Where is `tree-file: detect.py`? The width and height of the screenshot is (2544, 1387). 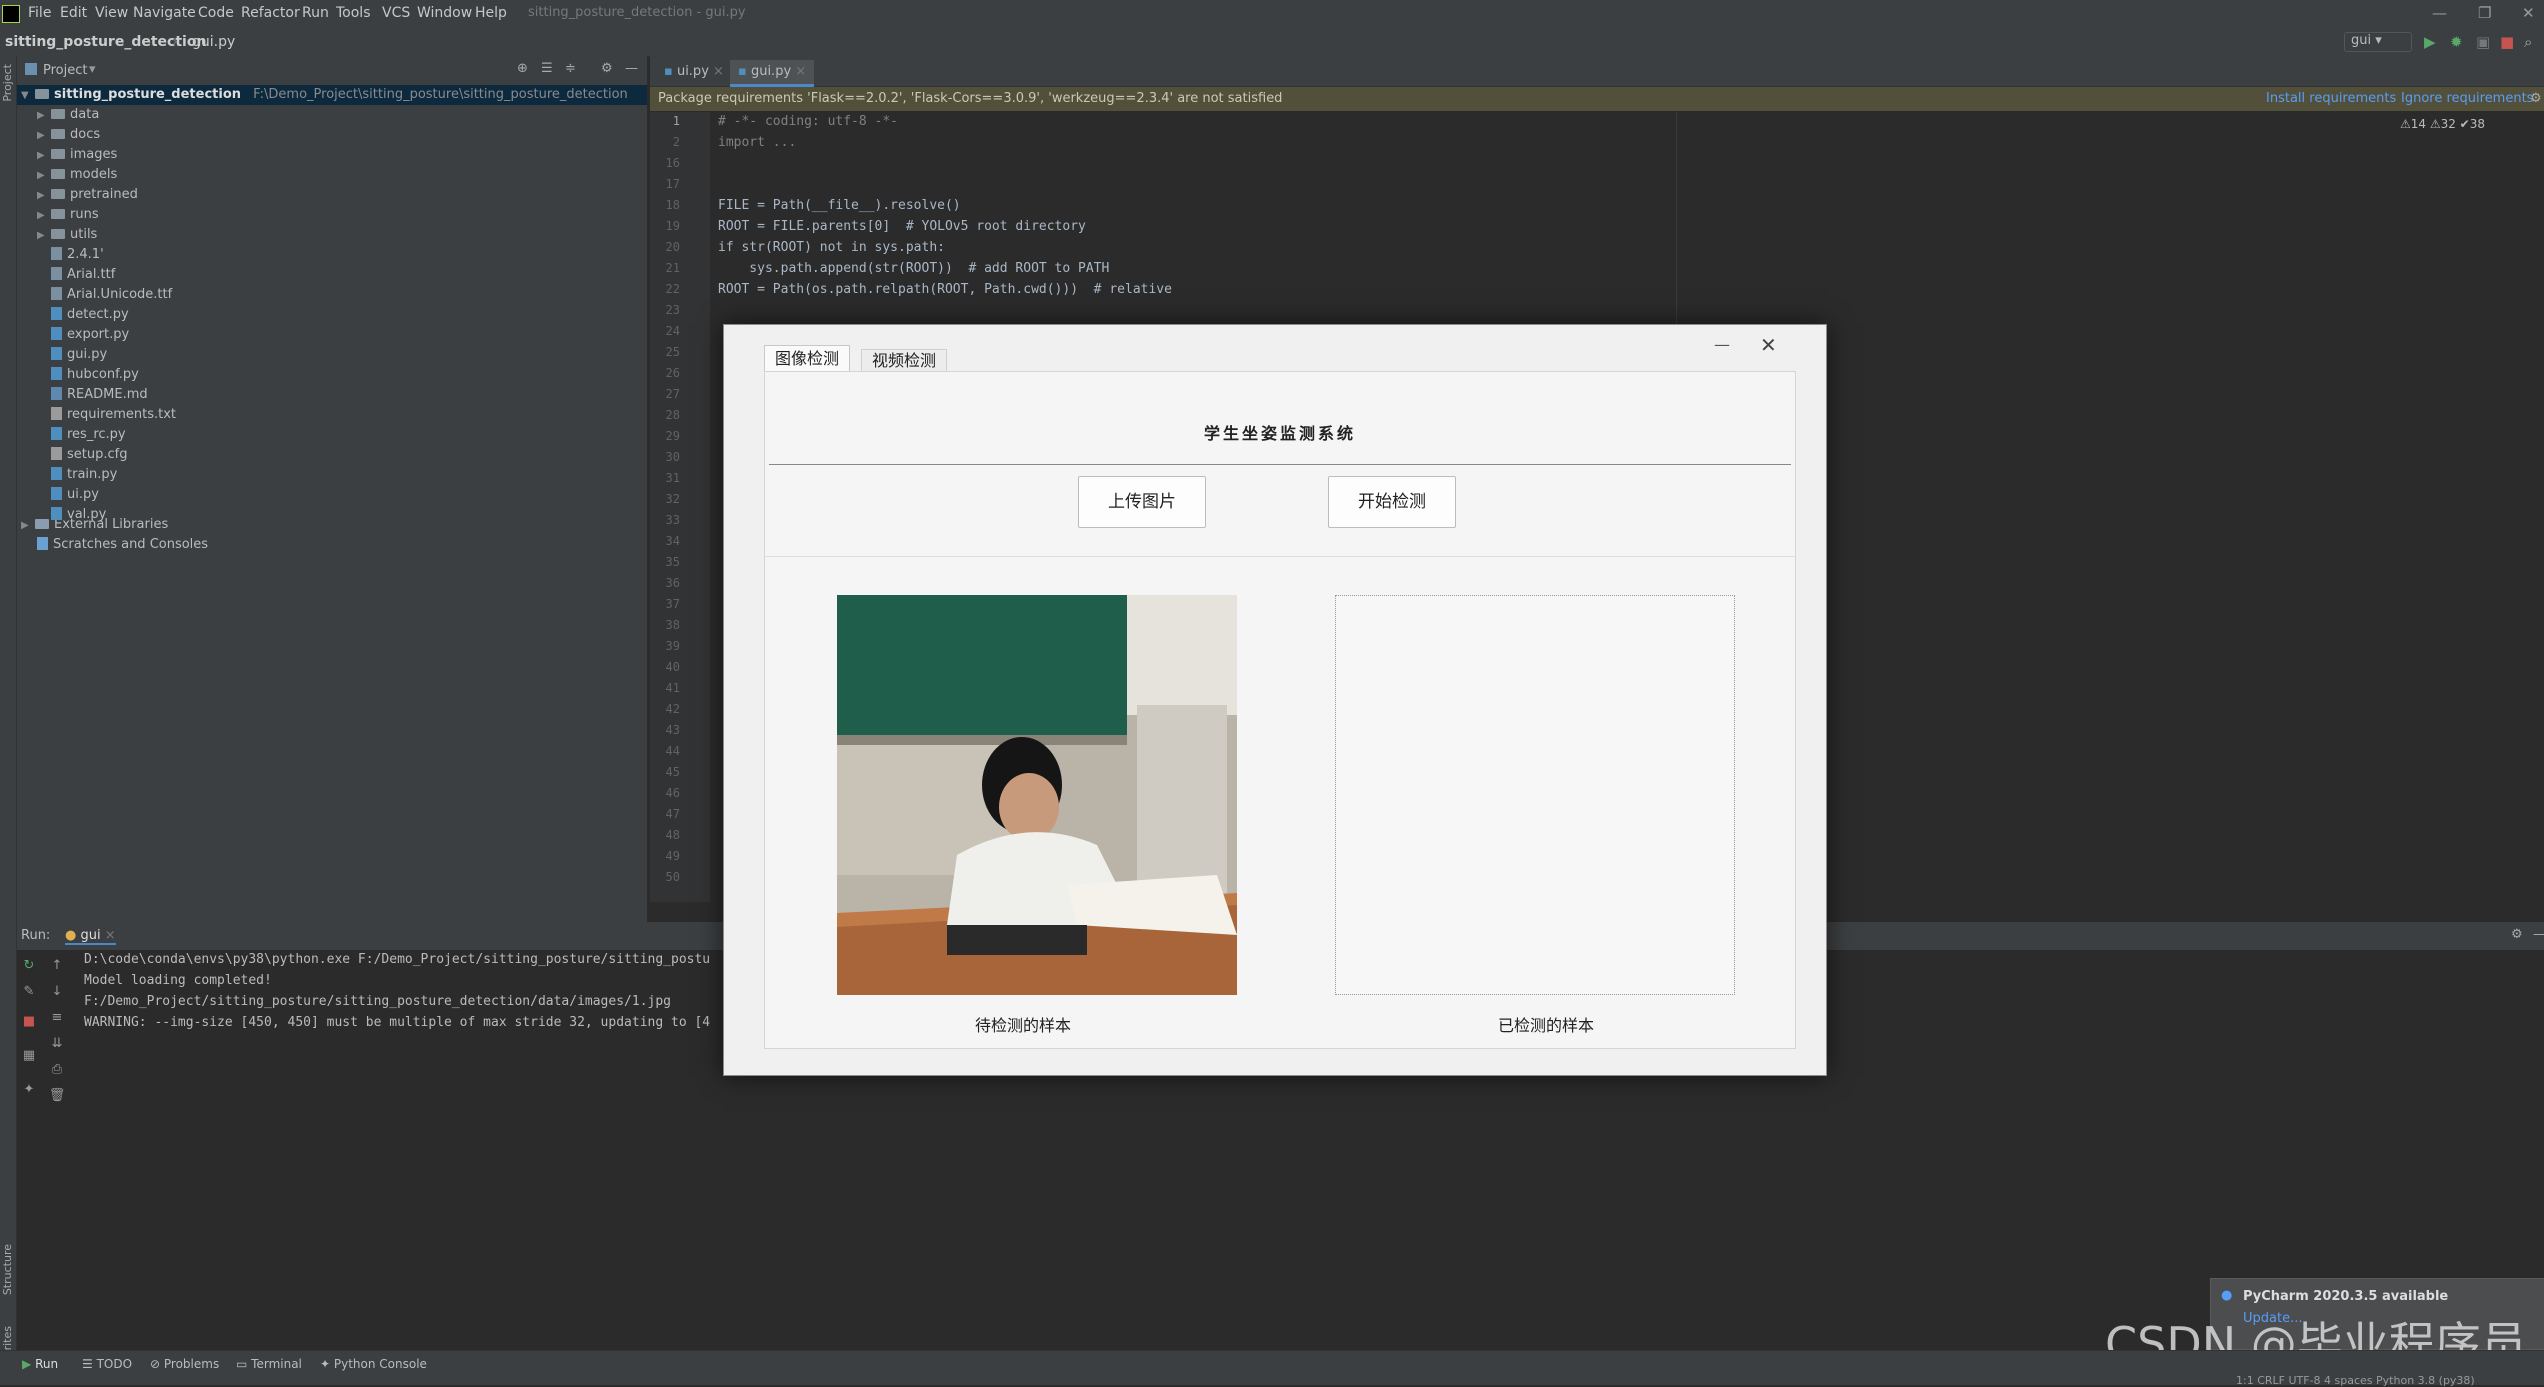 tree-file: detect.py is located at coordinates (73, 315).